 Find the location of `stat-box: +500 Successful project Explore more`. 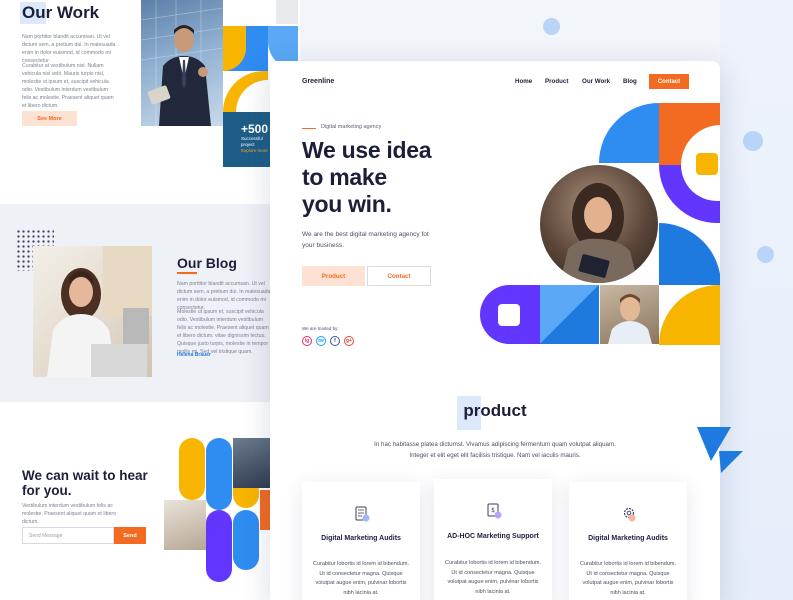

stat-box: +500 Successful project Explore more is located at coordinates (248, 139).